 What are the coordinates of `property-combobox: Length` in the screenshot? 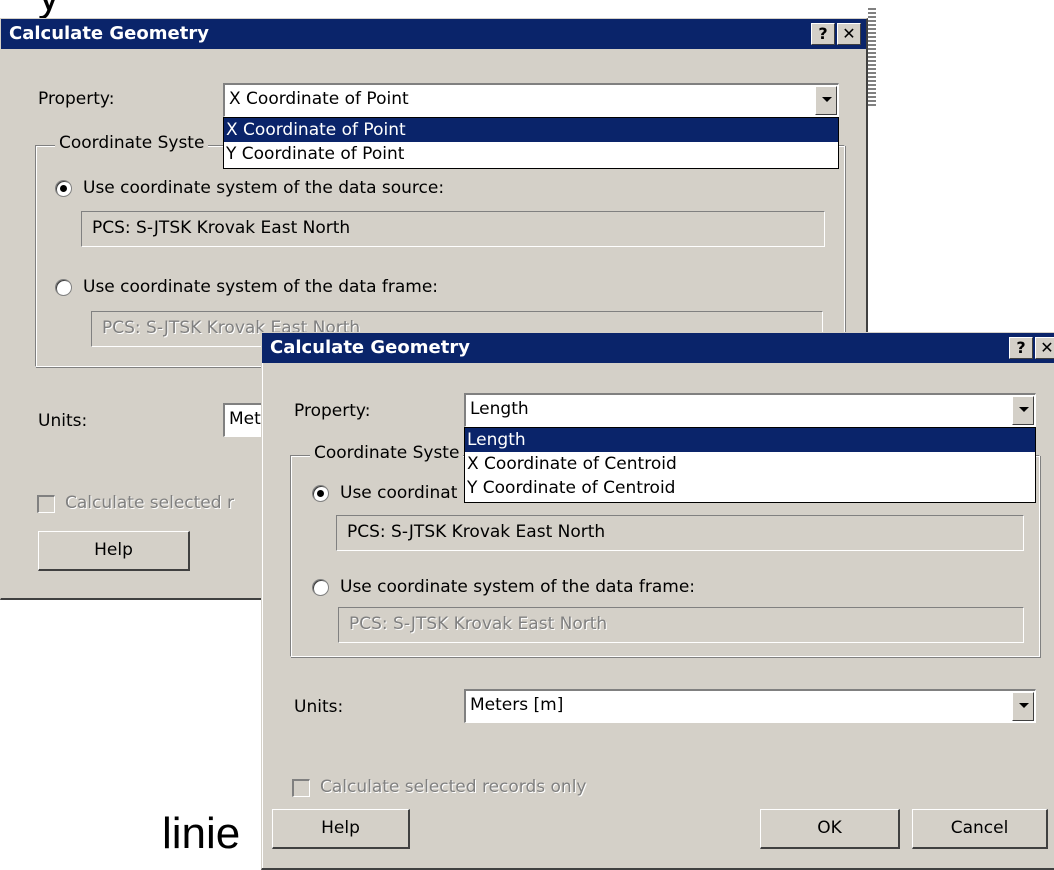 It's located at (750, 410).